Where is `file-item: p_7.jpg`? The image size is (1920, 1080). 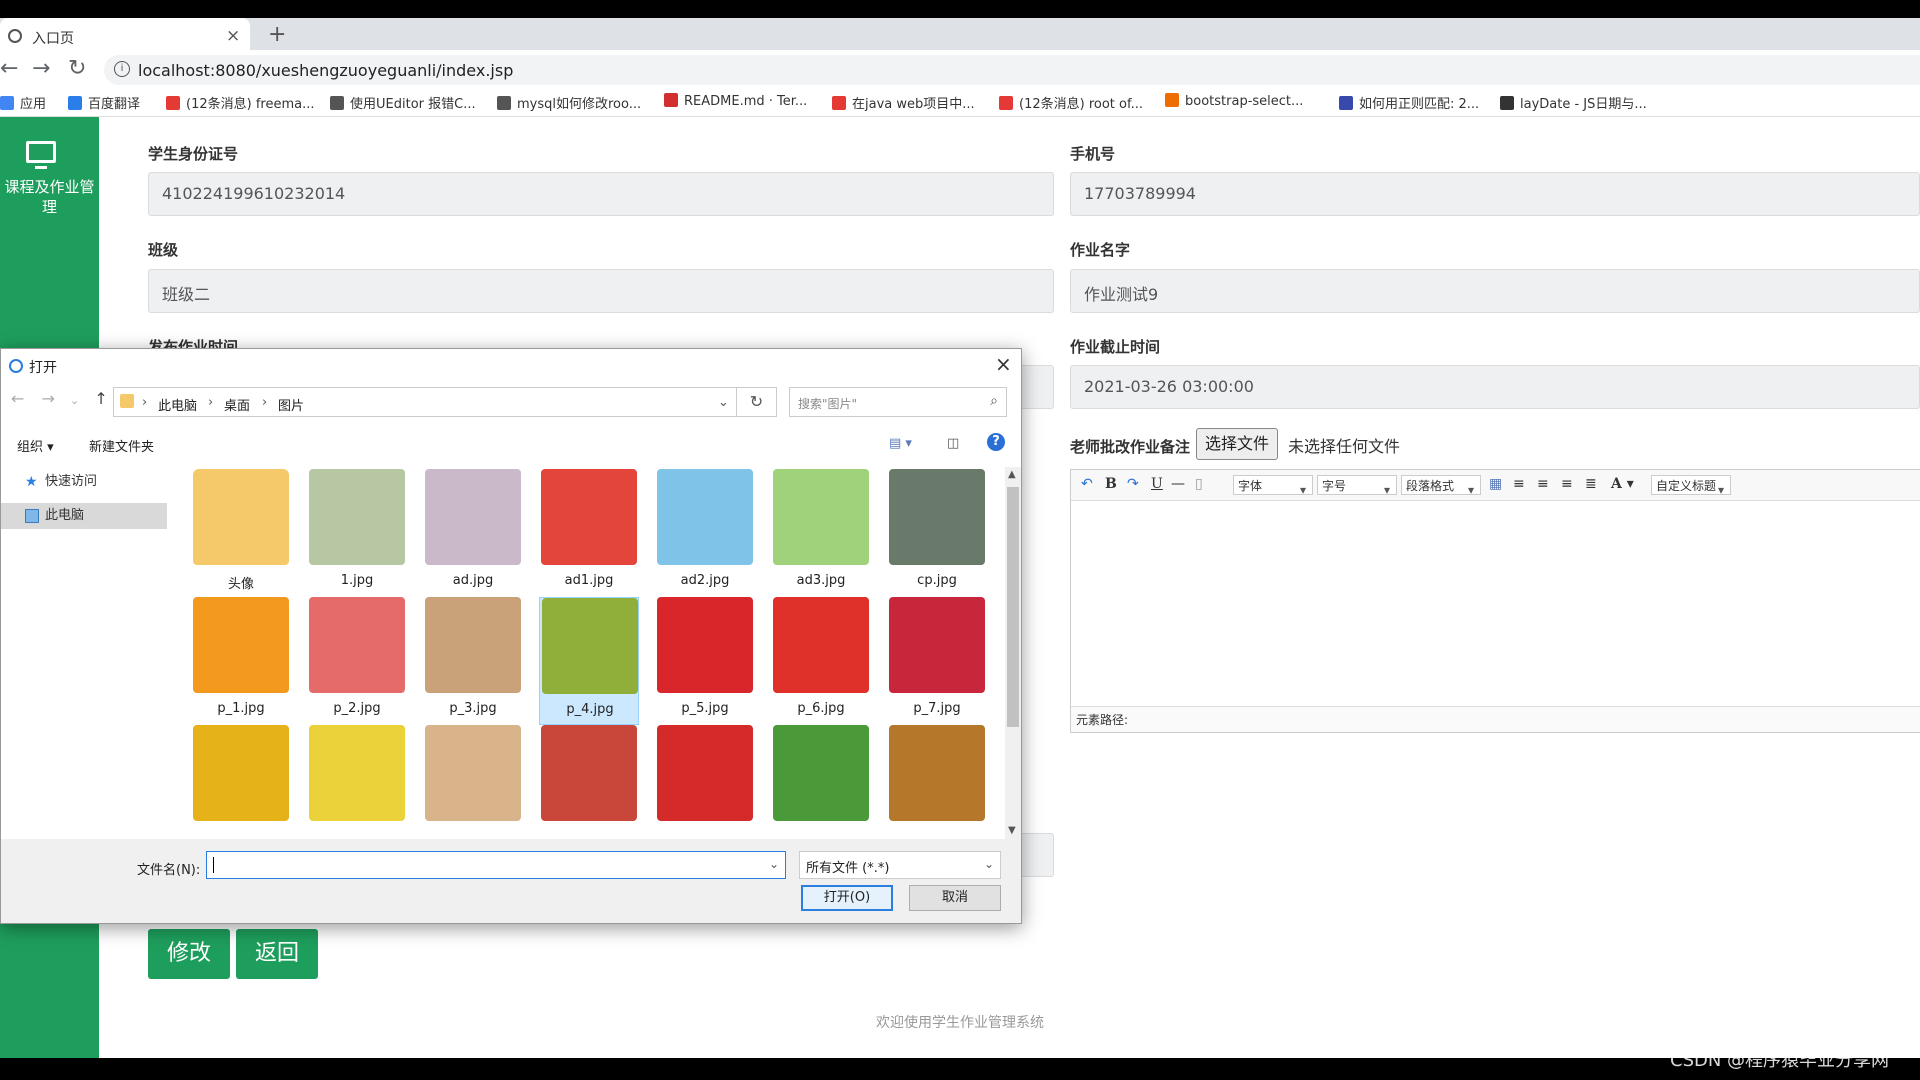
file-item: p_7.jpg is located at coordinates (937, 661).